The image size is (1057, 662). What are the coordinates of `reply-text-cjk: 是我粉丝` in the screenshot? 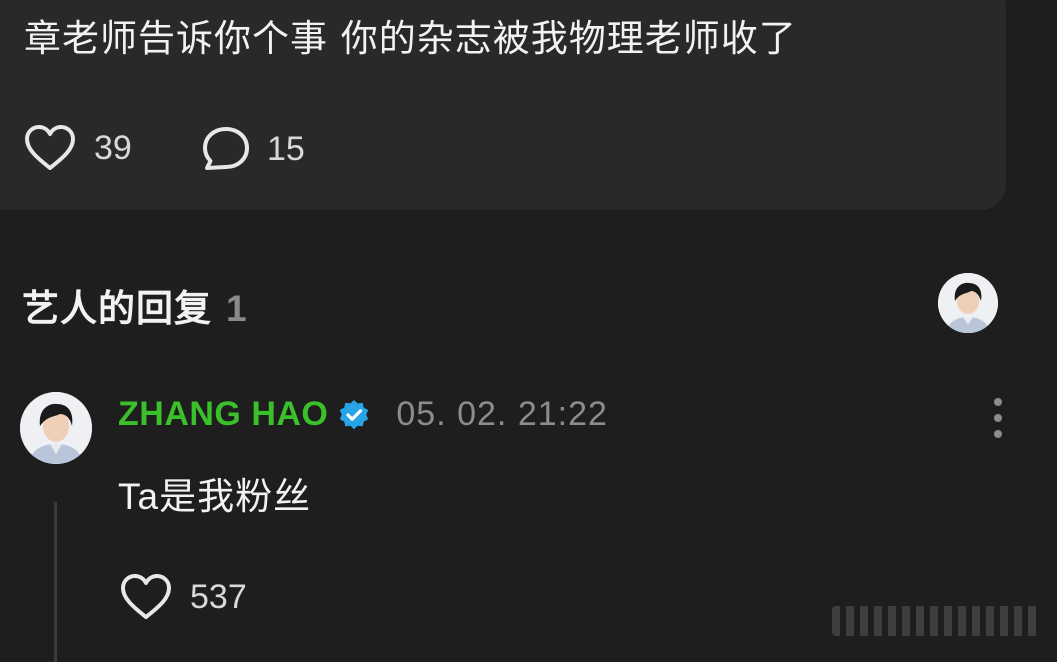 It's located at (235, 496).